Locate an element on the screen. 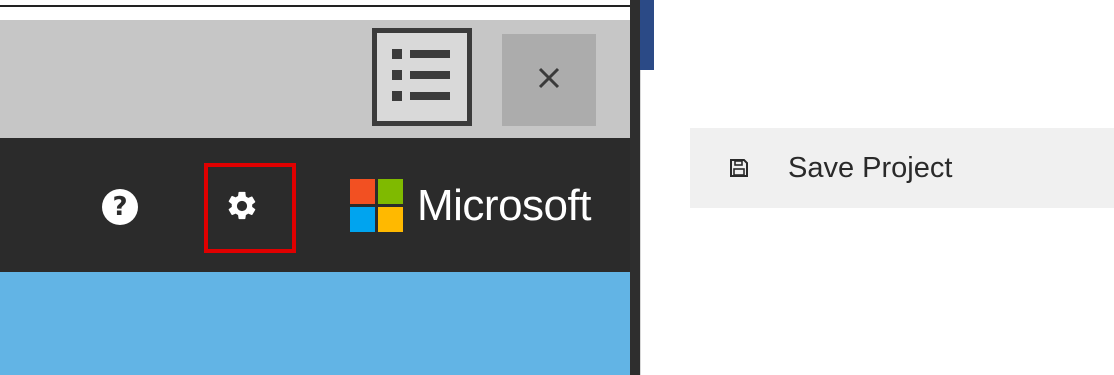 Image resolution: width=1114 pixels, height=375 pixels. help-icon: ? is located at coordinates (120, 207).